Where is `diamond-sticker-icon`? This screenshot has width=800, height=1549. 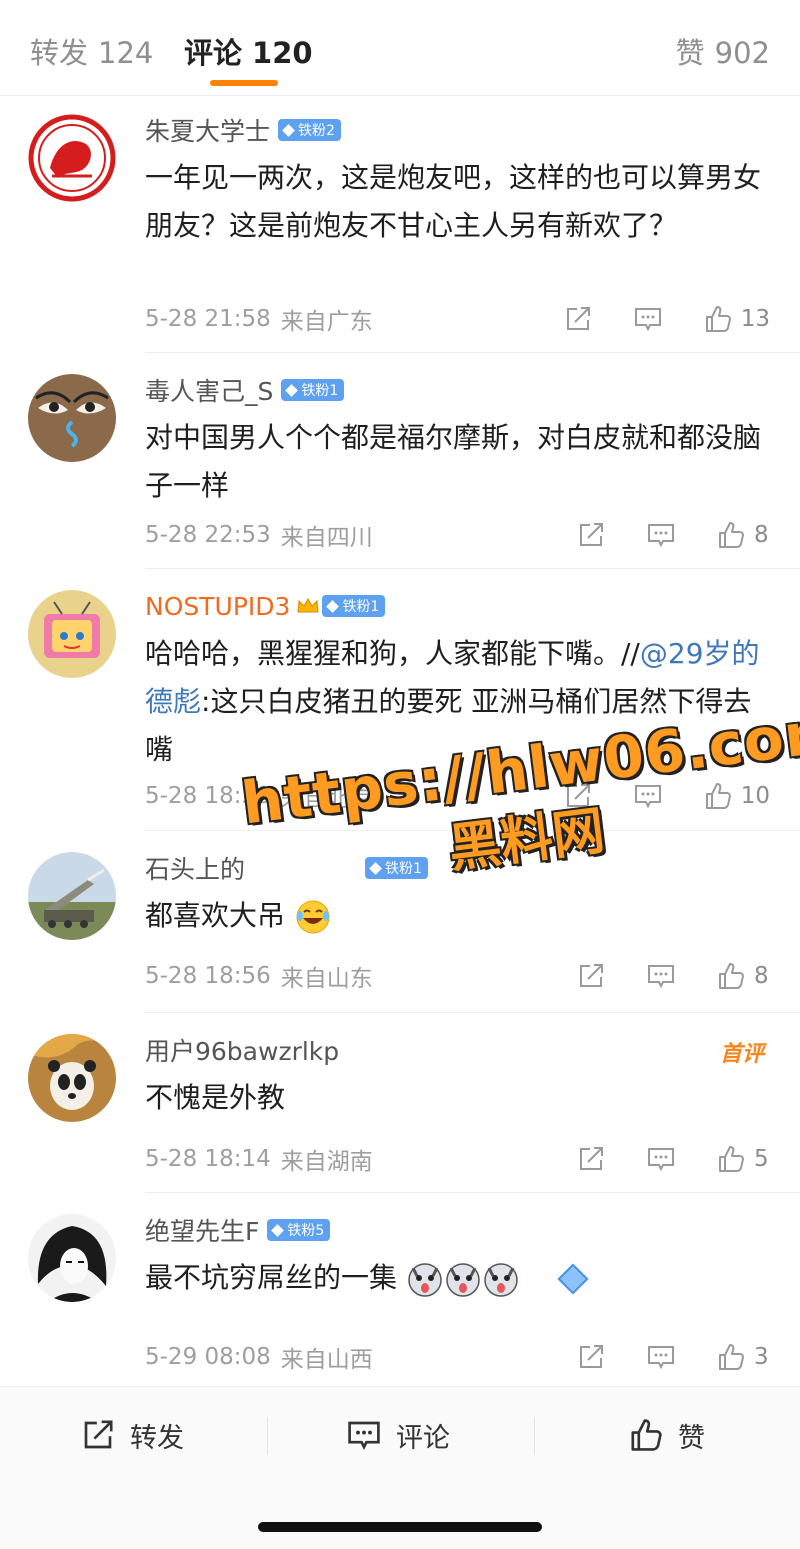 diamond-sticker-icon is located at coordinates (573, 1279).